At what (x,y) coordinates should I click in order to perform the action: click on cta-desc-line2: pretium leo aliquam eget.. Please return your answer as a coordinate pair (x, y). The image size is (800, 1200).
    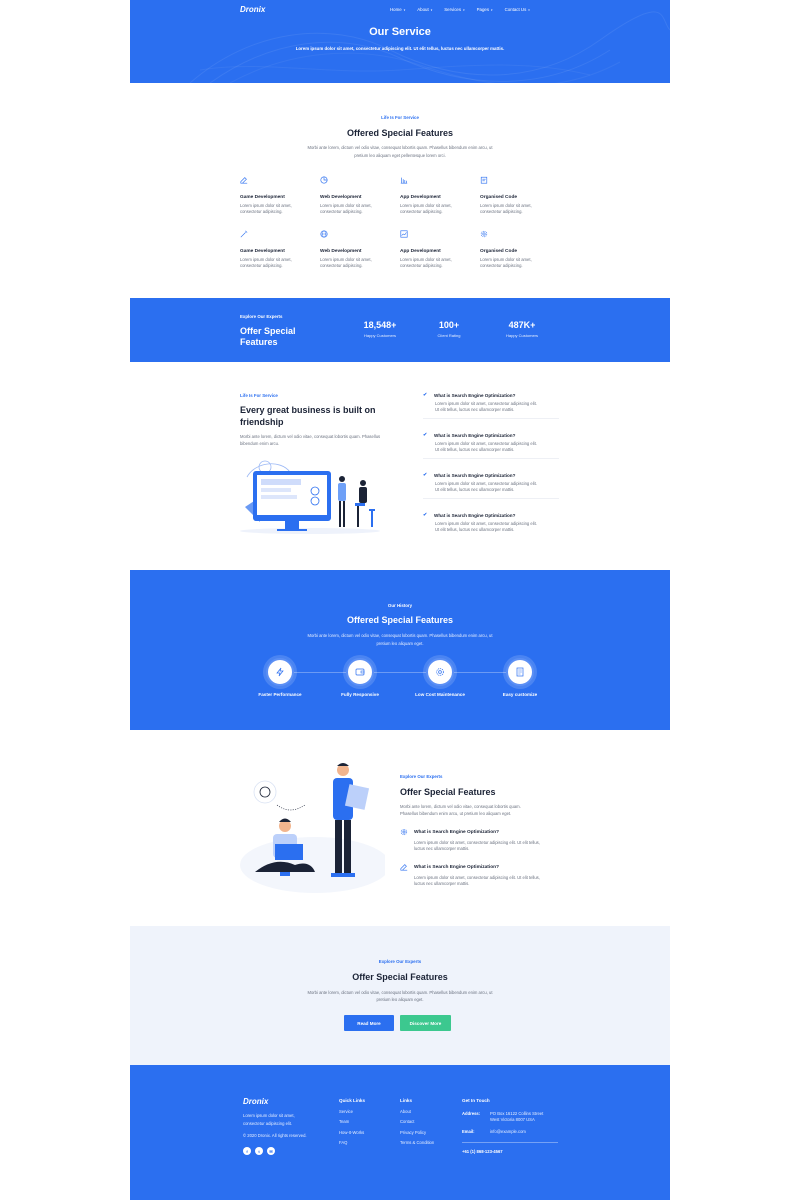
    Looking at the image, I should click on (400, 999).